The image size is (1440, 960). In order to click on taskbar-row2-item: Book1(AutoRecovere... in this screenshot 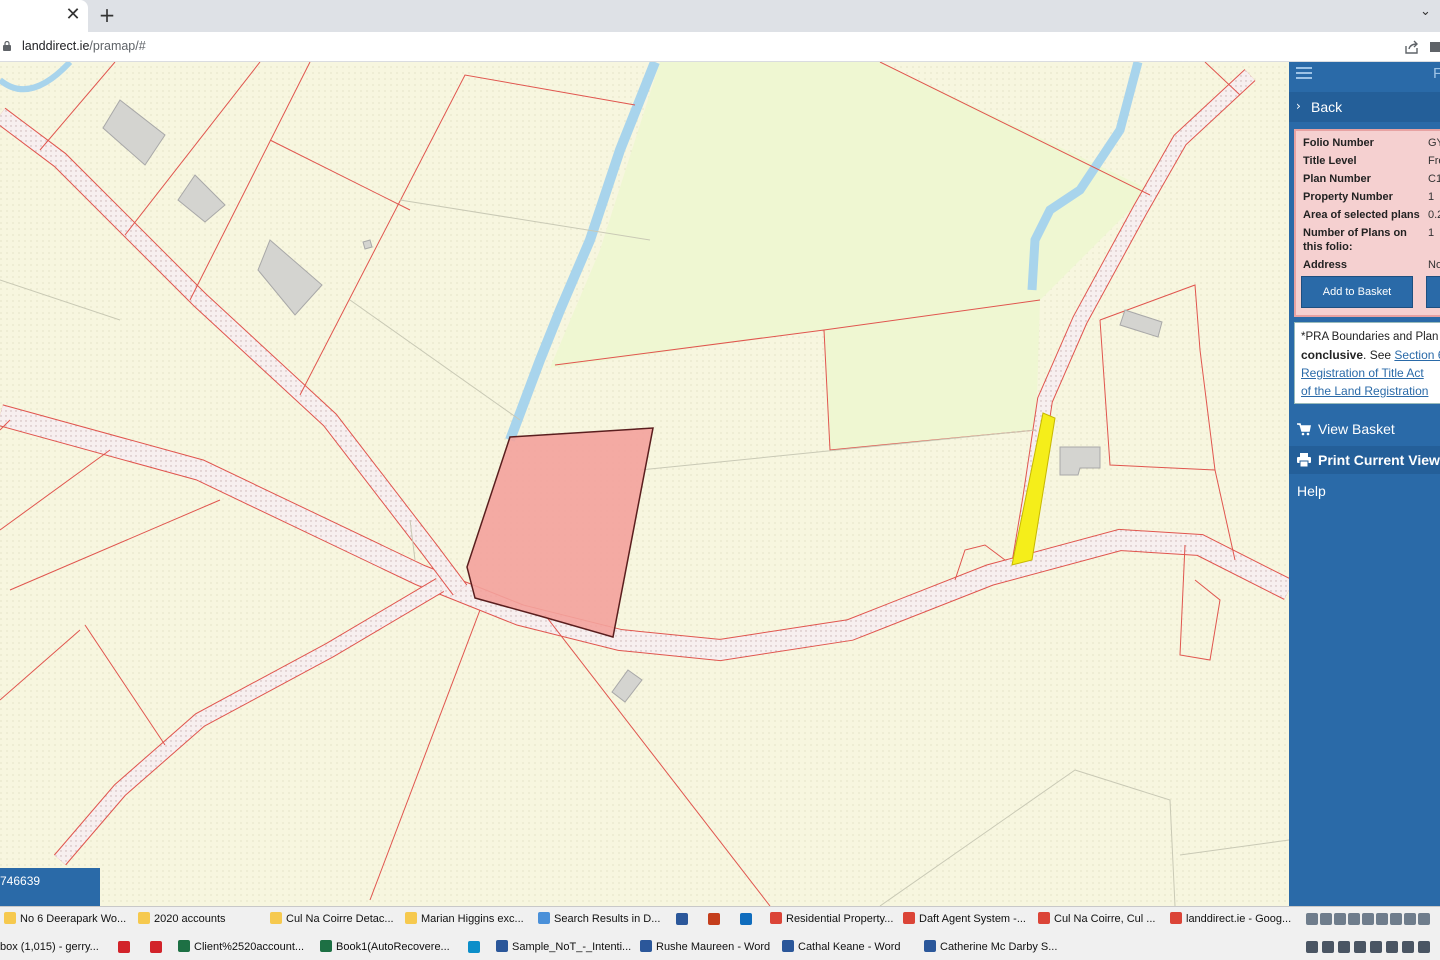, I will do `click(390, 947)`.